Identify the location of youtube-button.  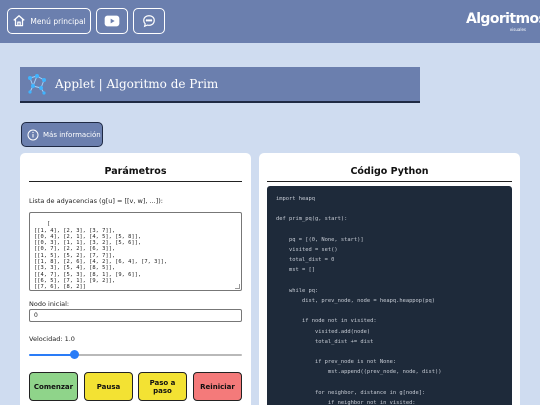
(112, 21).